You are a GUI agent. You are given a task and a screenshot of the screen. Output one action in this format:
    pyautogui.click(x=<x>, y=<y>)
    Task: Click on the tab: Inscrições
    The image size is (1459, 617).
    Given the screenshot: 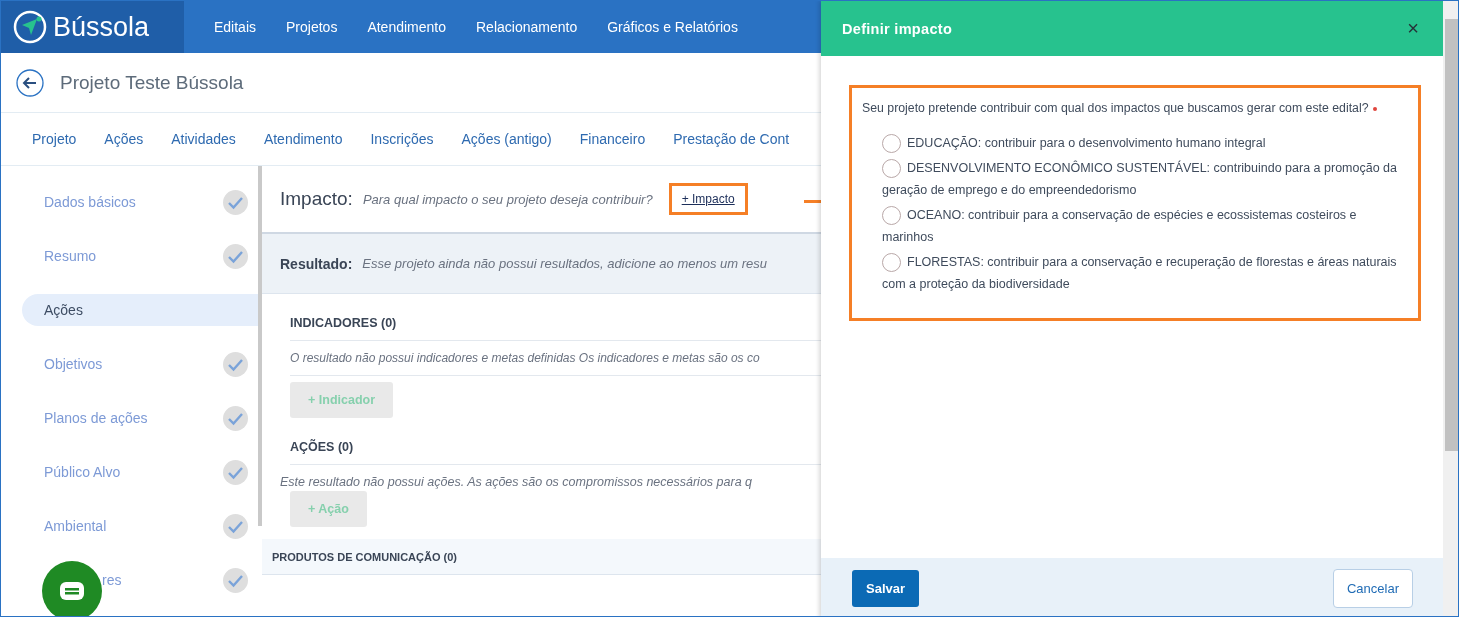 What is the action you would take?
    pyautogui.click(x=402, y=139)
    